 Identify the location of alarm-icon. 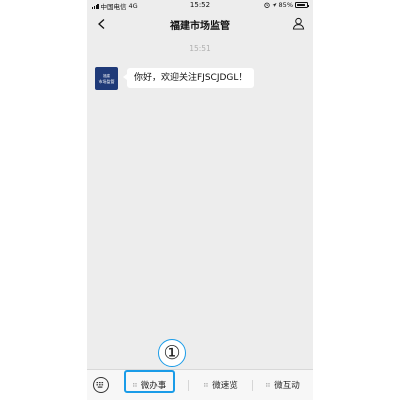
(266, 5).